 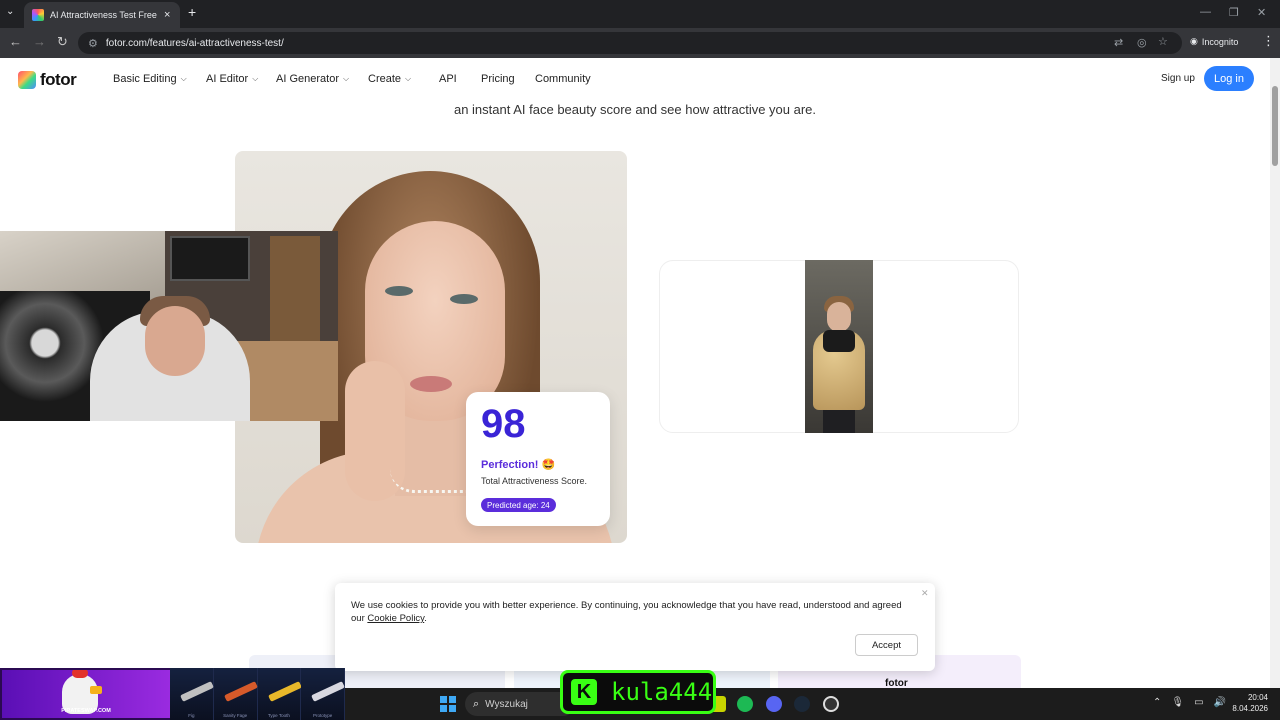 I want to click on skin-item: Prototype, so click(x=323, y=694).